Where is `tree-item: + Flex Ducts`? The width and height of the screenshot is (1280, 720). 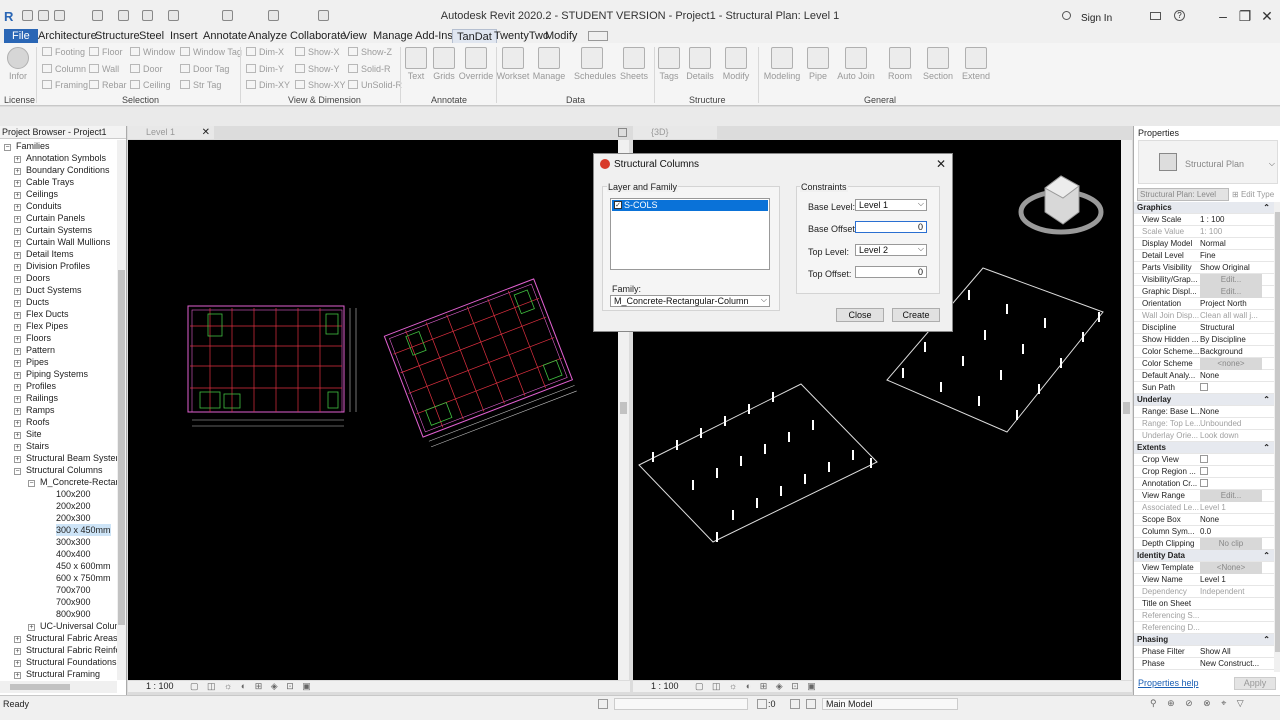 tree-item: + Flex Ducts is located at coordinates (41, 314).